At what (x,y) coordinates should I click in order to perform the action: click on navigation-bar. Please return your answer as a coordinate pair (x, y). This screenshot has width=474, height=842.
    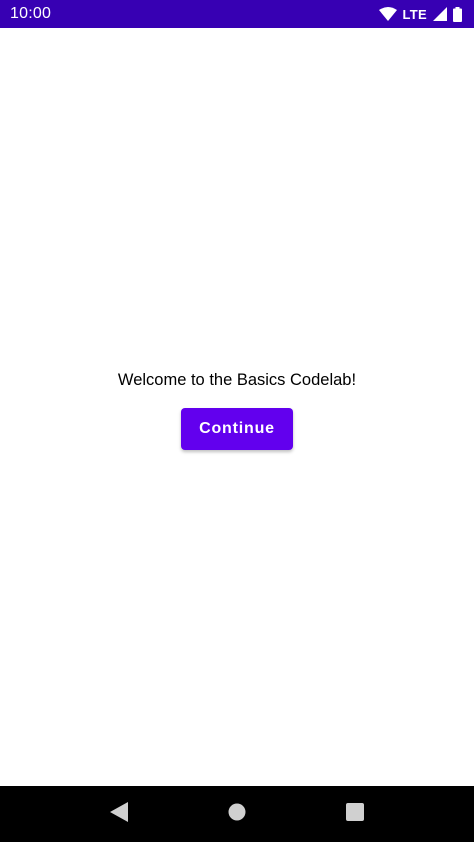
    Looking at the image, I should click on (237, 814).